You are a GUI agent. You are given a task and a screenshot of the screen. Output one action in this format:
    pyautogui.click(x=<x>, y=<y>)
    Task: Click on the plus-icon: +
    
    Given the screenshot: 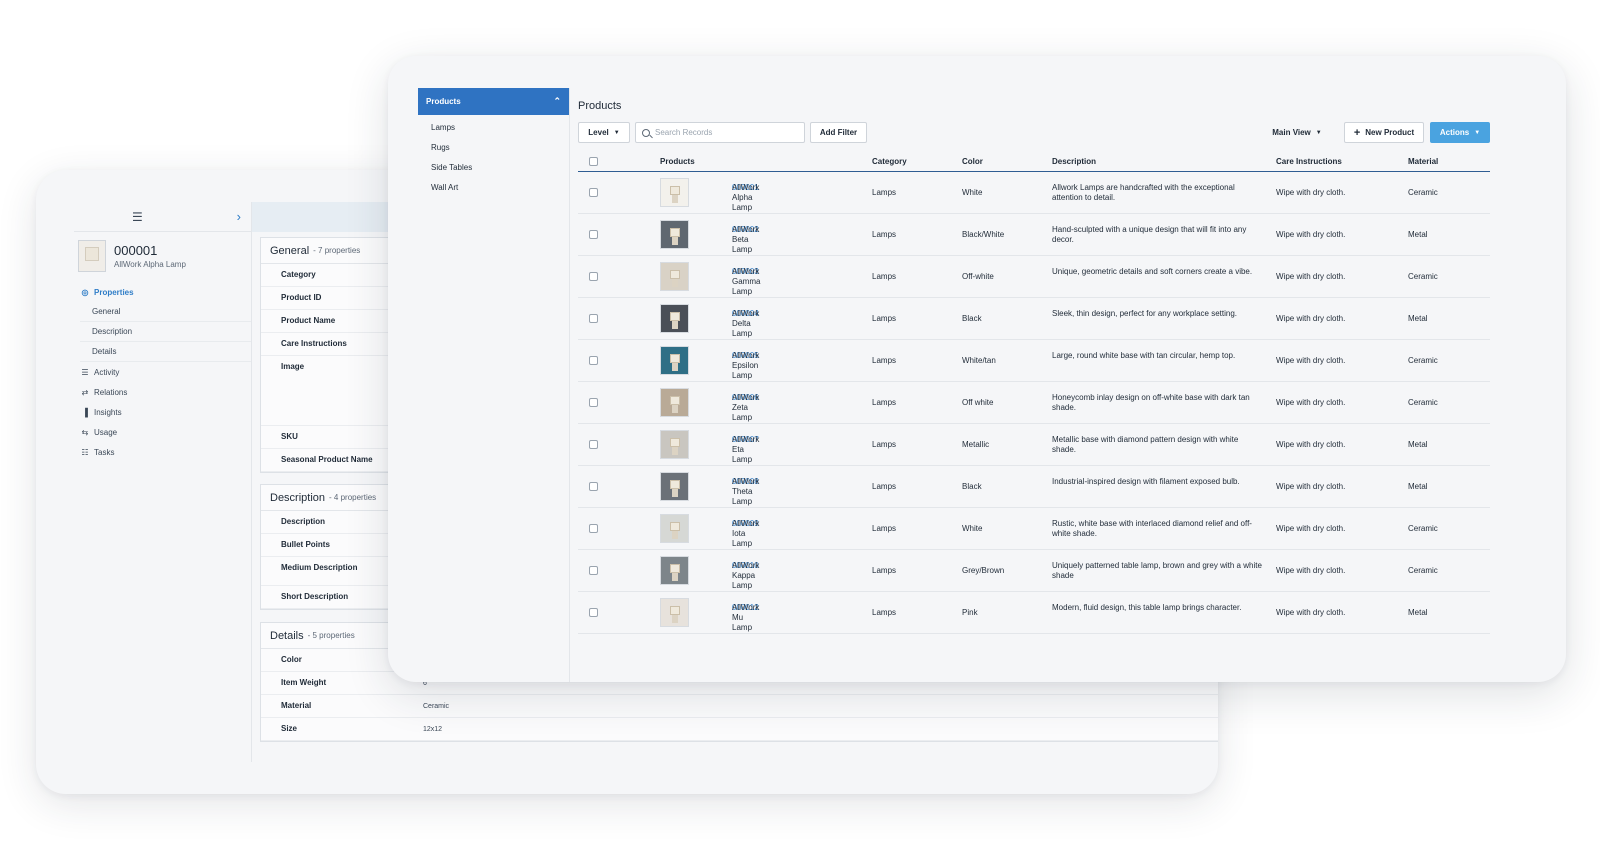 What is the action you would take?
    pyautogui.click(x=1357, y=132)
    